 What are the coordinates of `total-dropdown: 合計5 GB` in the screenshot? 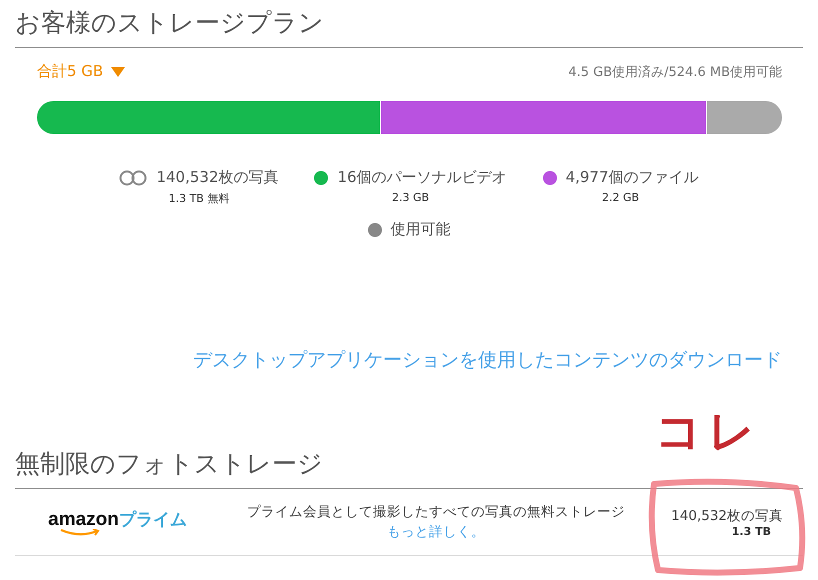 It's located at (81, 71).